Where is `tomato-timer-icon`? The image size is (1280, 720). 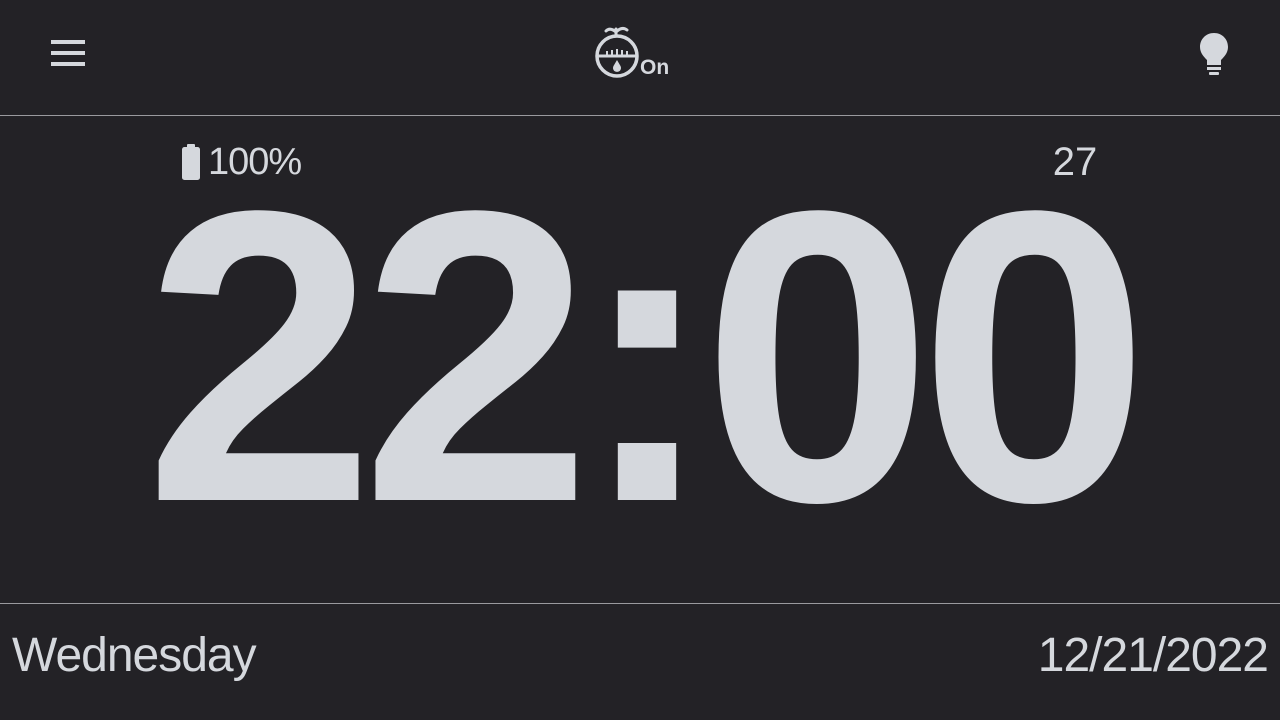 tomato-timer-icon is located at coordinates (617, 52).